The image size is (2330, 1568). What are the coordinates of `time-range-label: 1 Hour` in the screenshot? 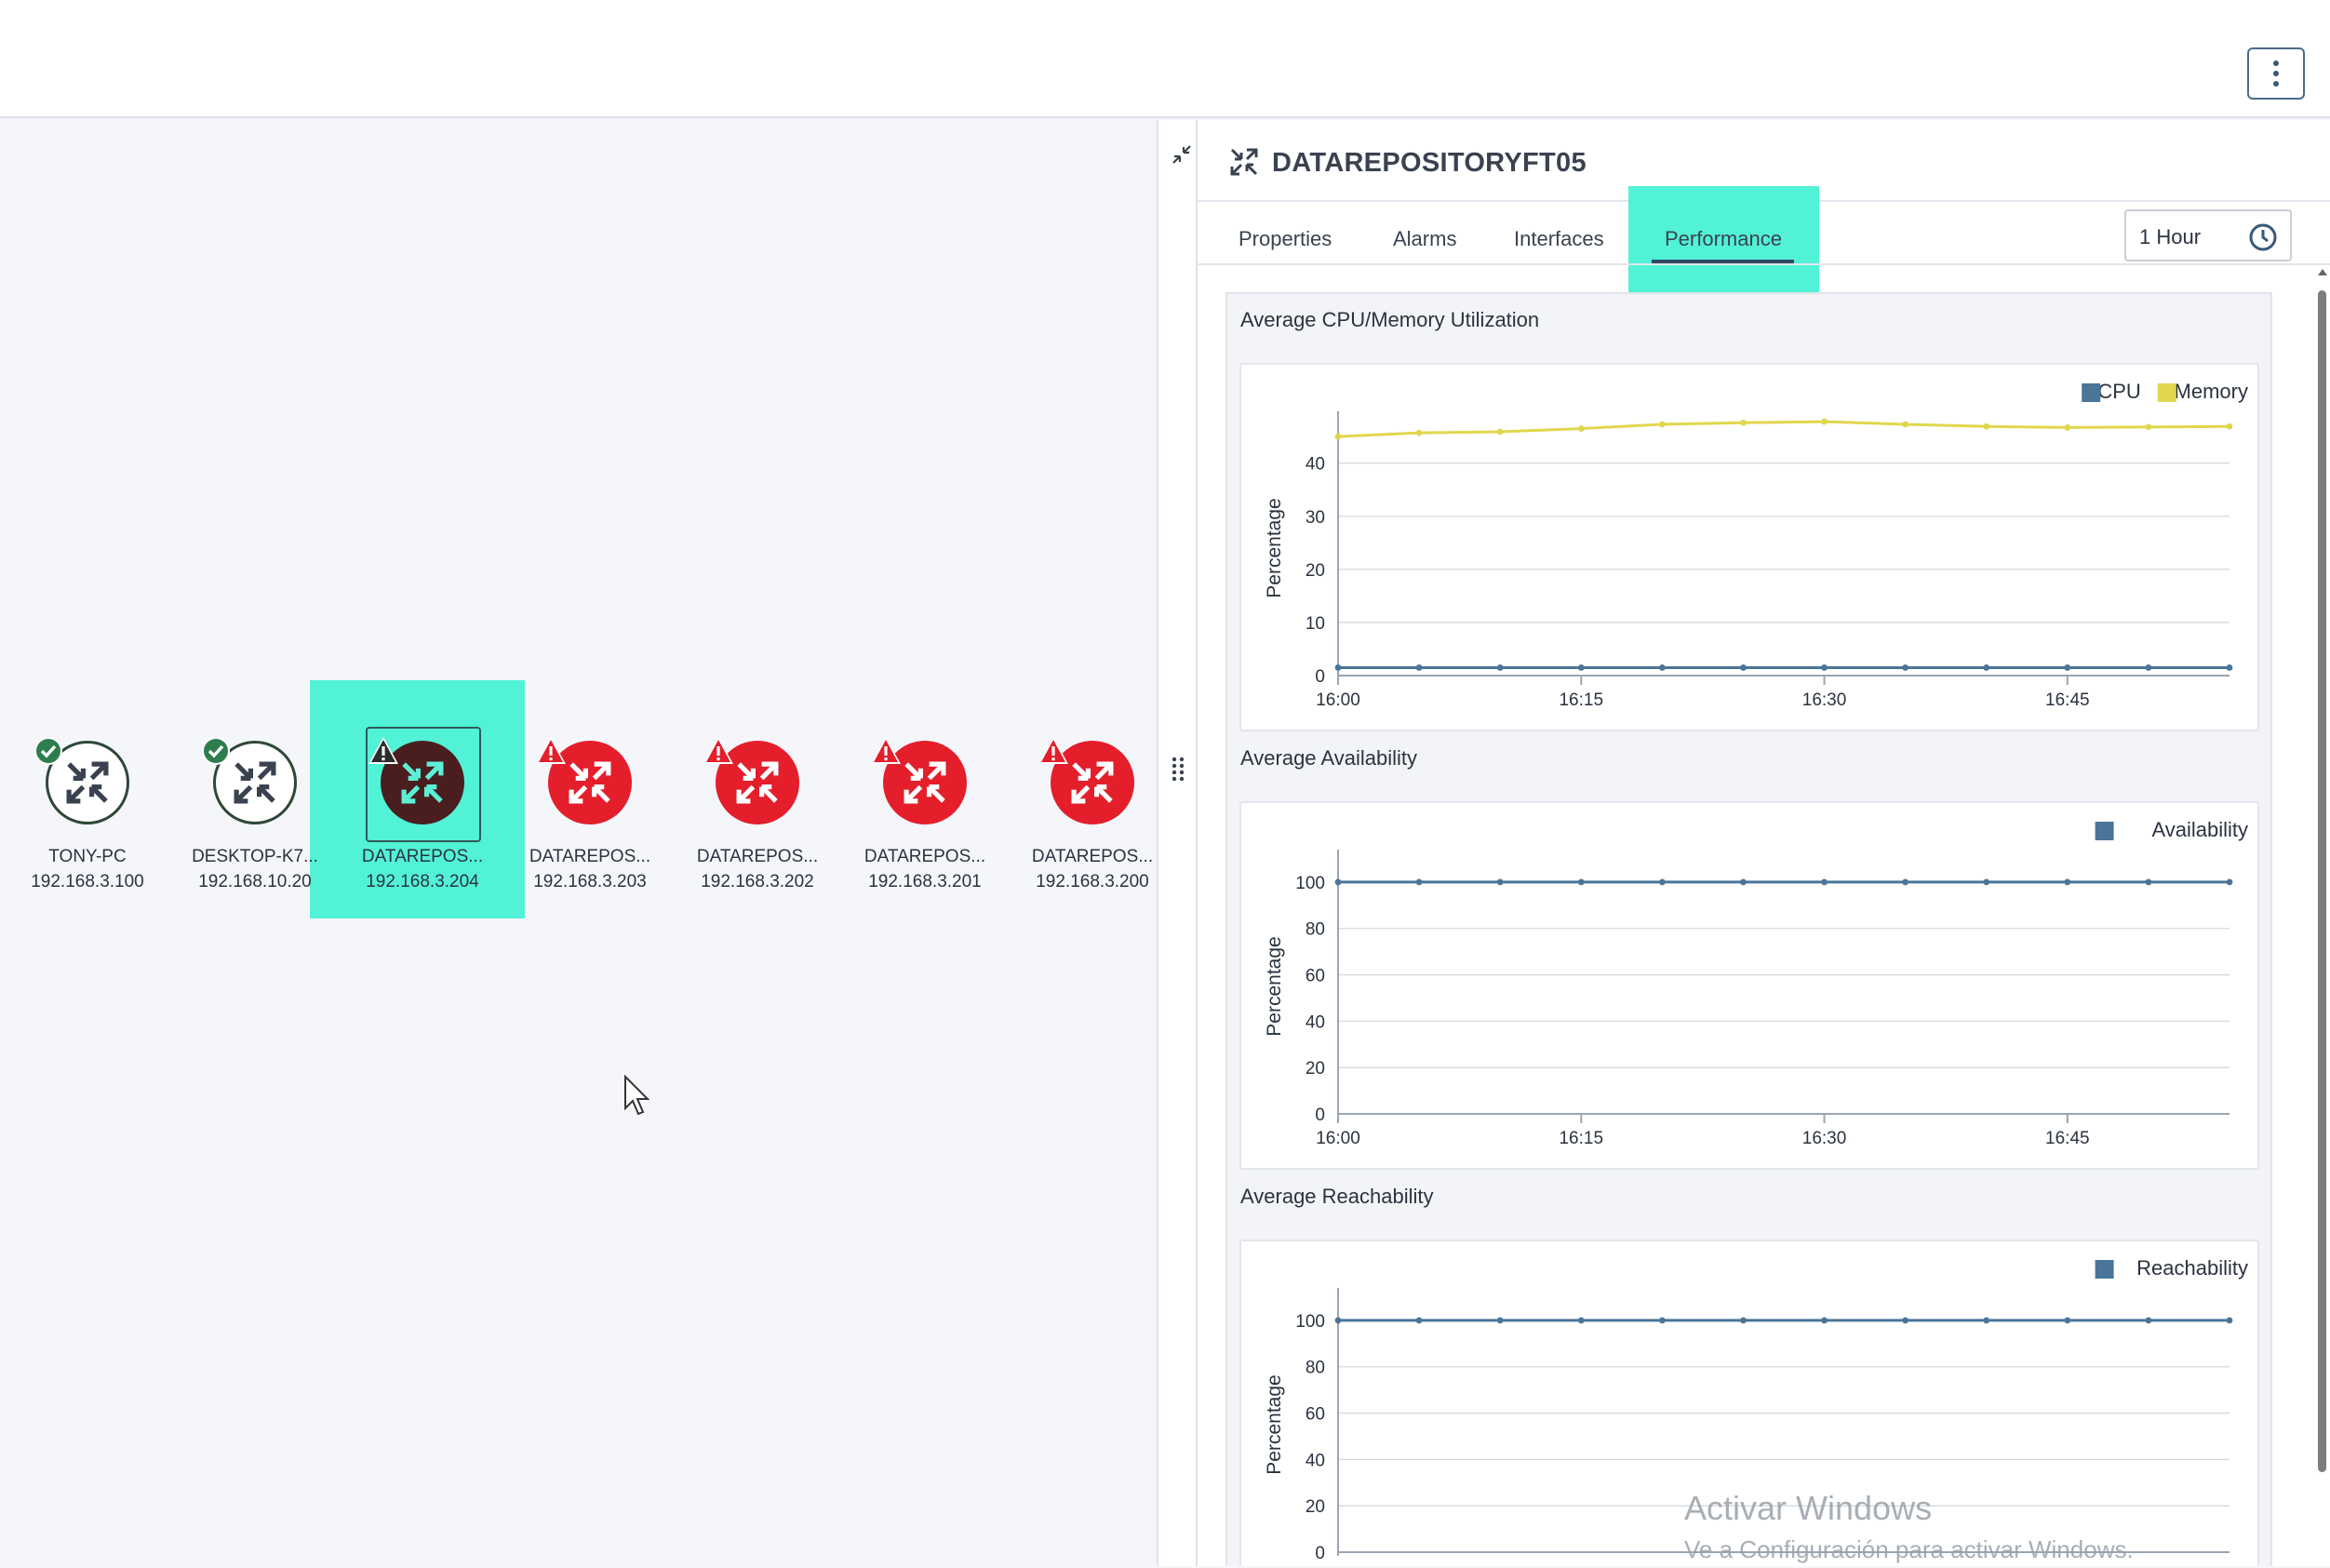 It's located at (2170, 236).